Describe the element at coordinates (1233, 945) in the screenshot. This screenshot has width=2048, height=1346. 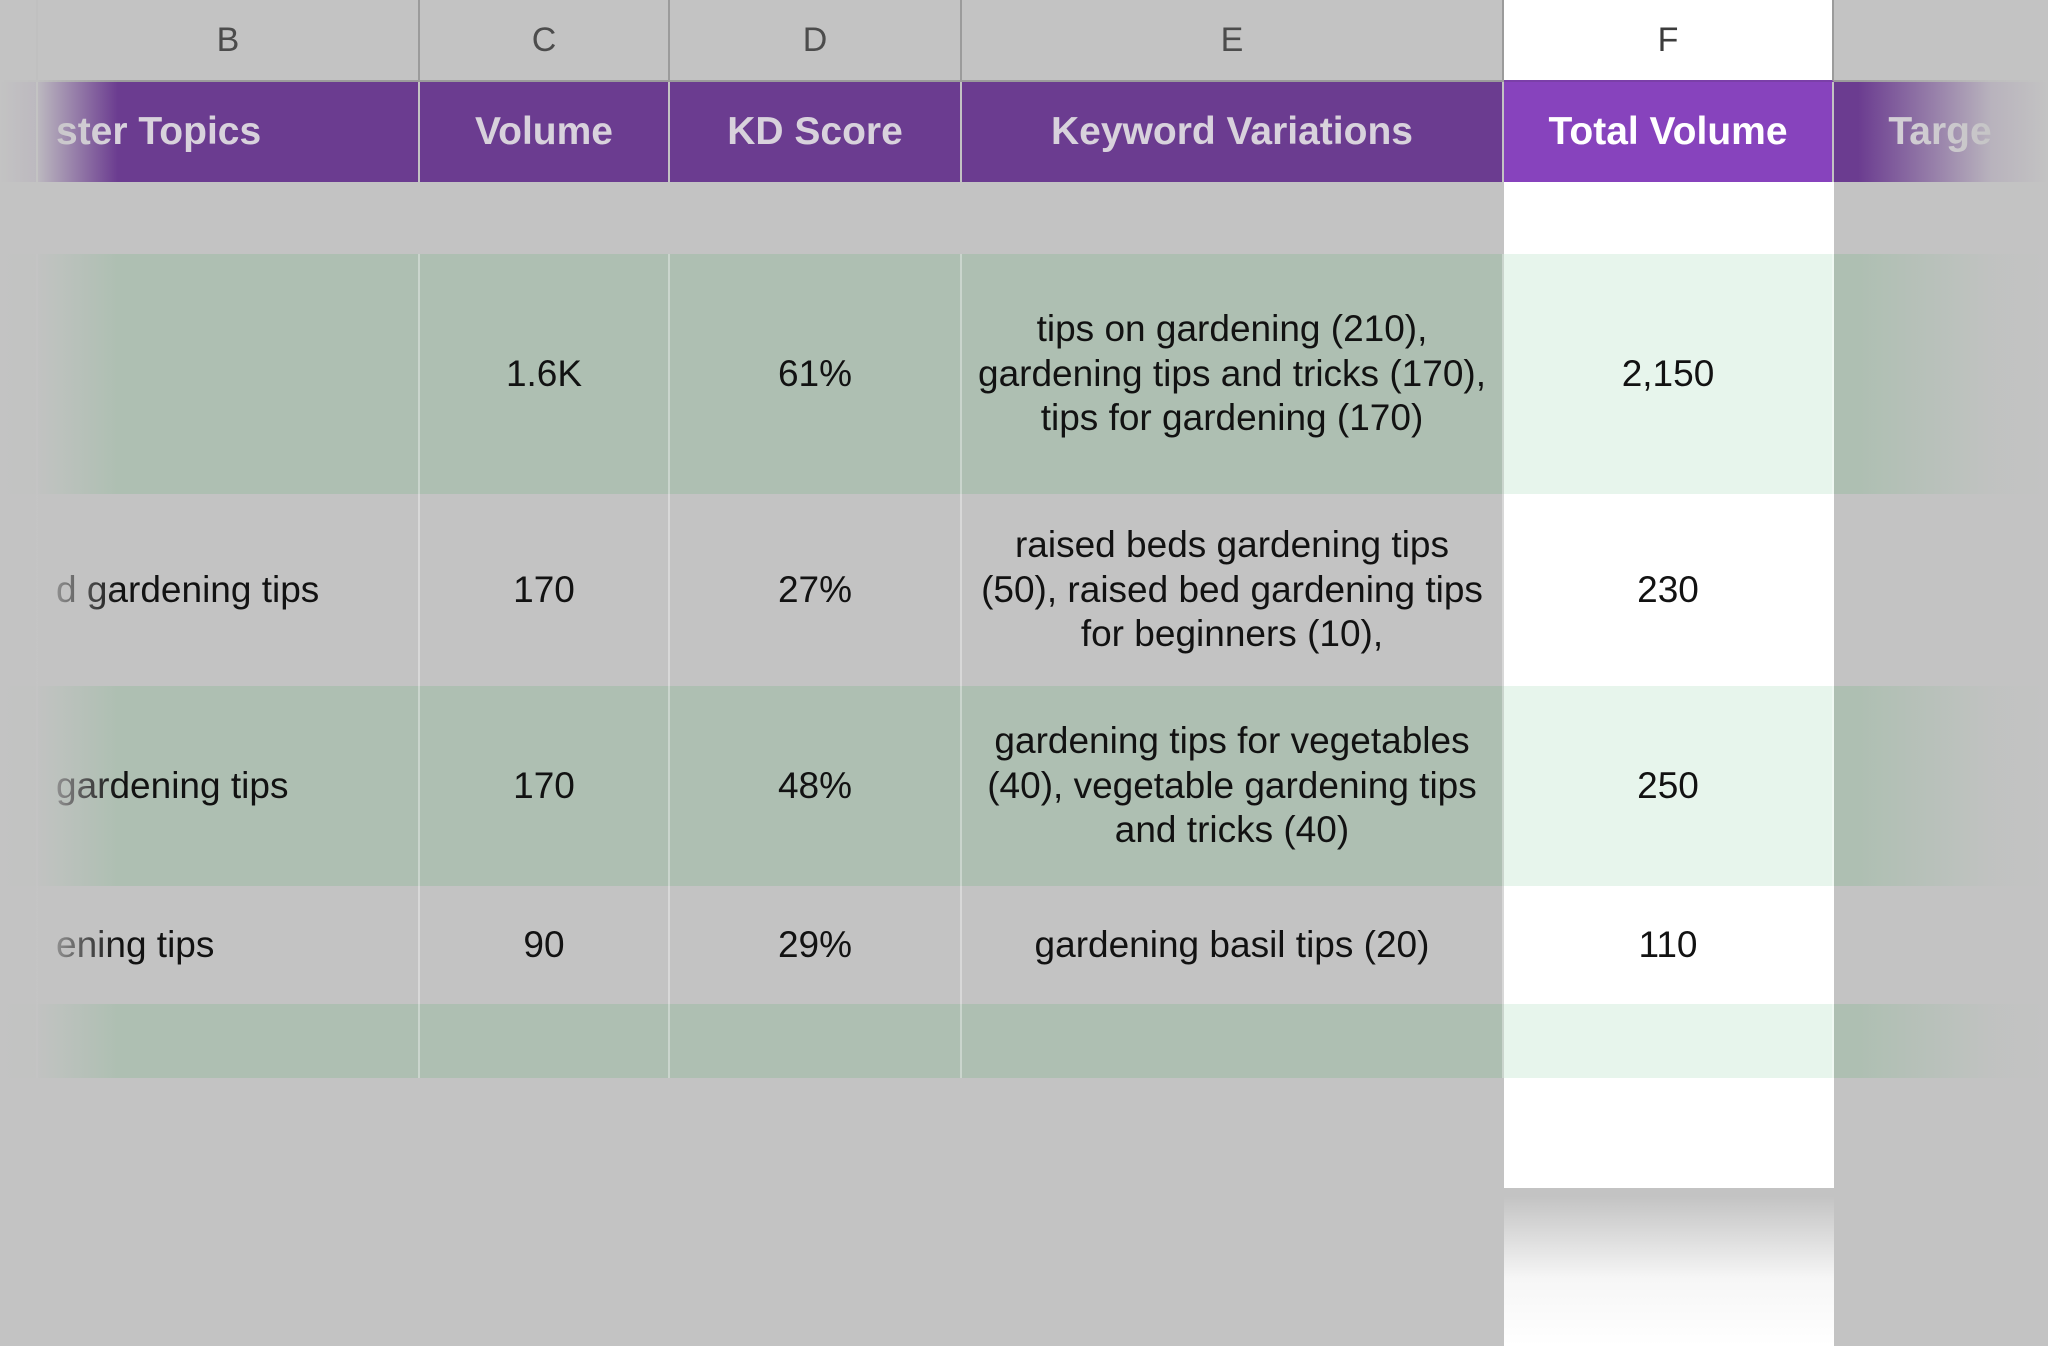
I see `cell-keyword-variations: gardening basil tips (20)` at that location.